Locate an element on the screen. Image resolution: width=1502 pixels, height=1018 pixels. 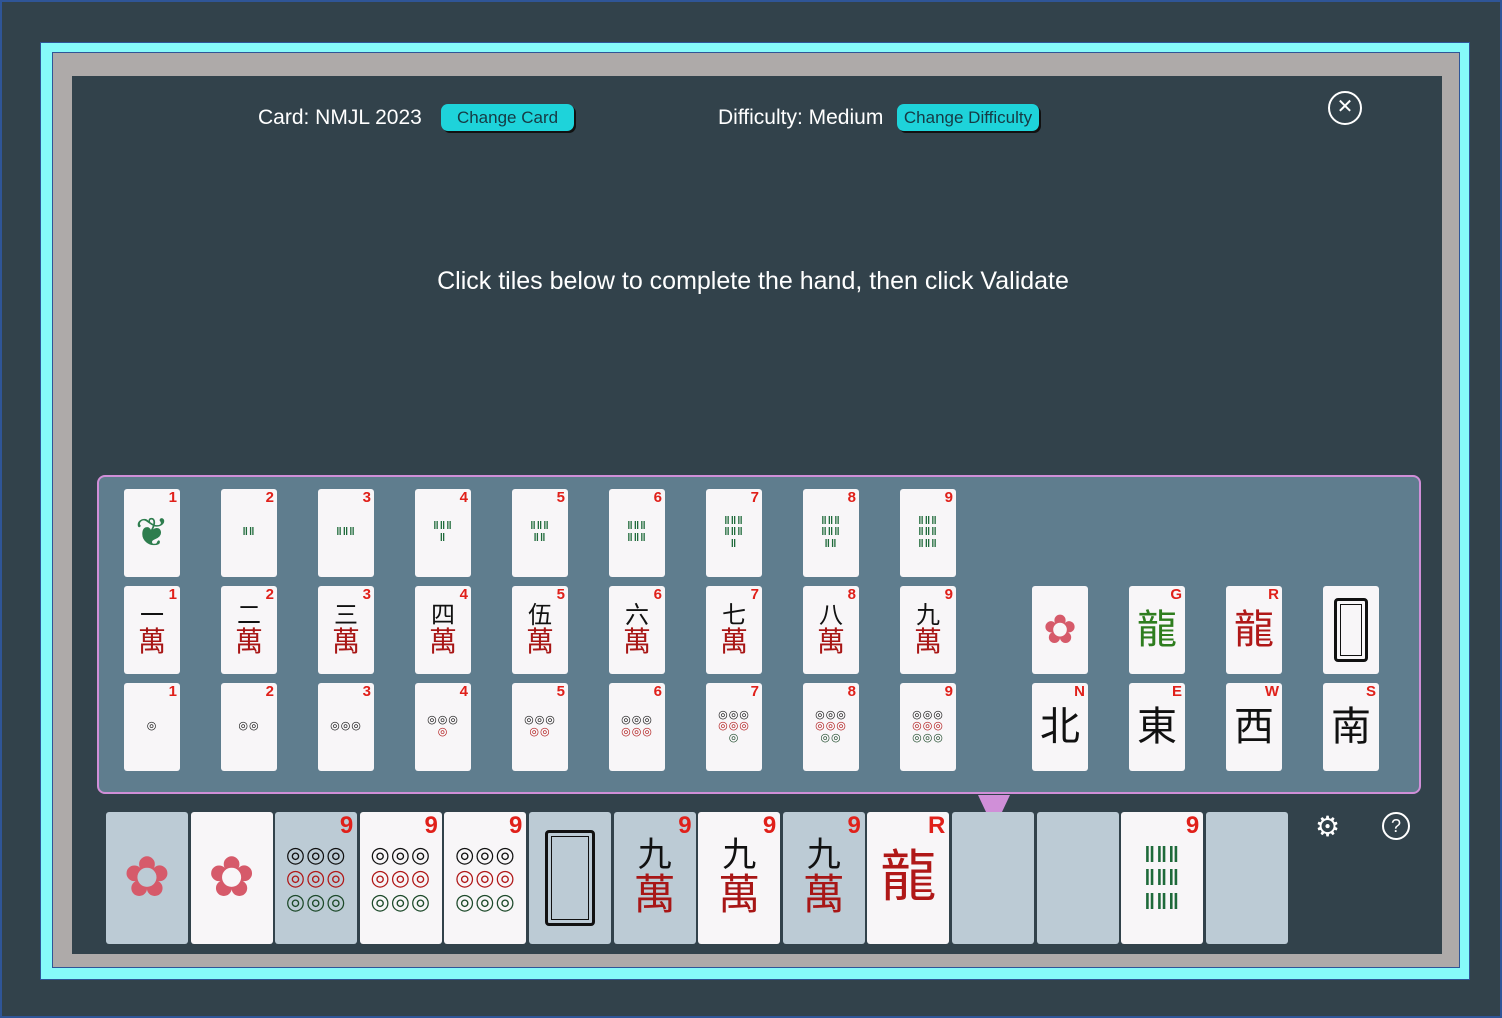
palette-tile-crak-6: 6六萬 is located at coordinates (637, 630).